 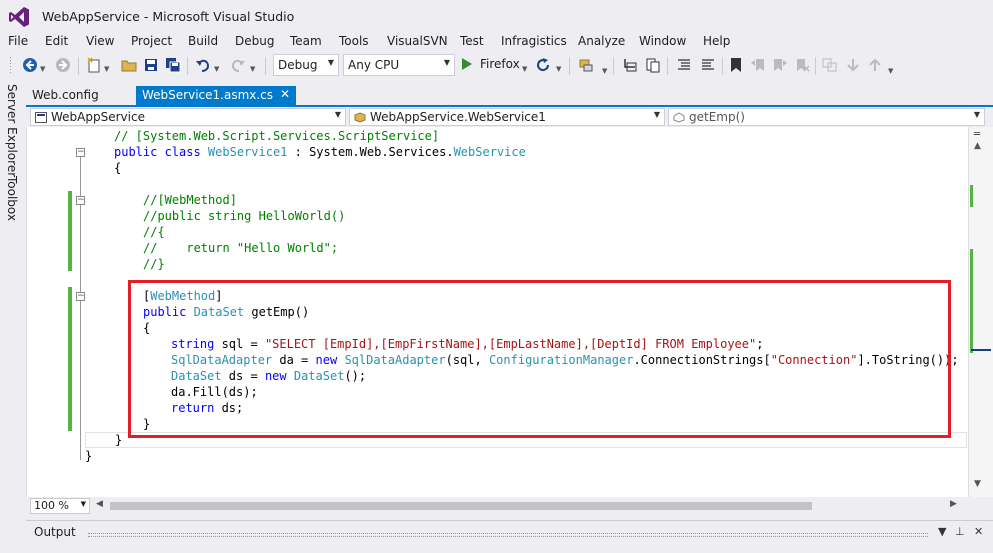 I want to click on step-into-icon, so click(x=630, y=65).